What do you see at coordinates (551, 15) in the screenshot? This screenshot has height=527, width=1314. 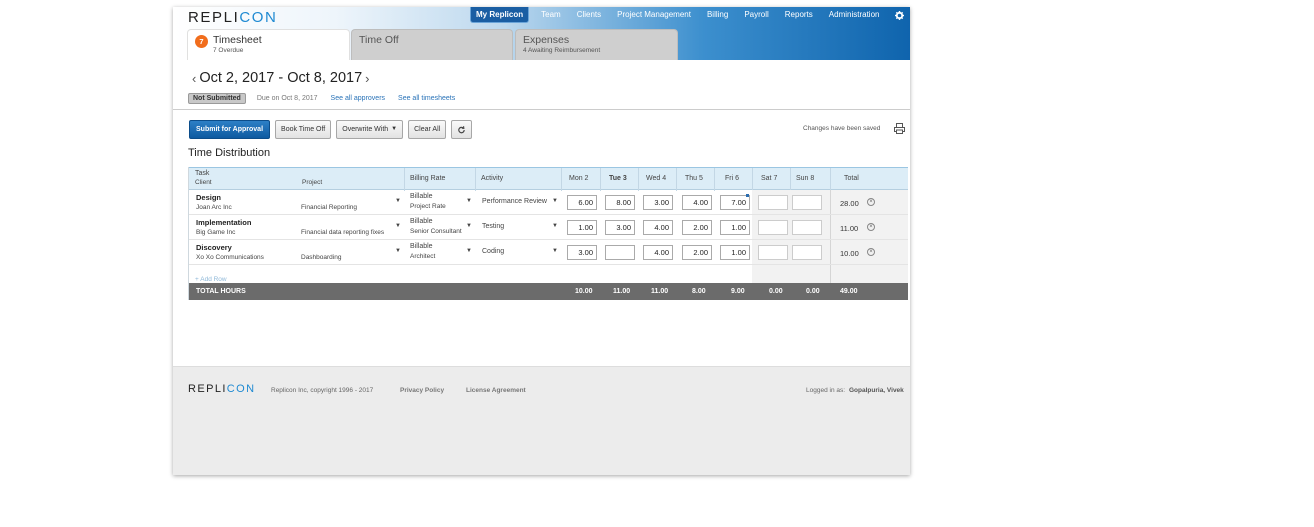 I see `nav-team: Team` at bounding box center [551, 15].